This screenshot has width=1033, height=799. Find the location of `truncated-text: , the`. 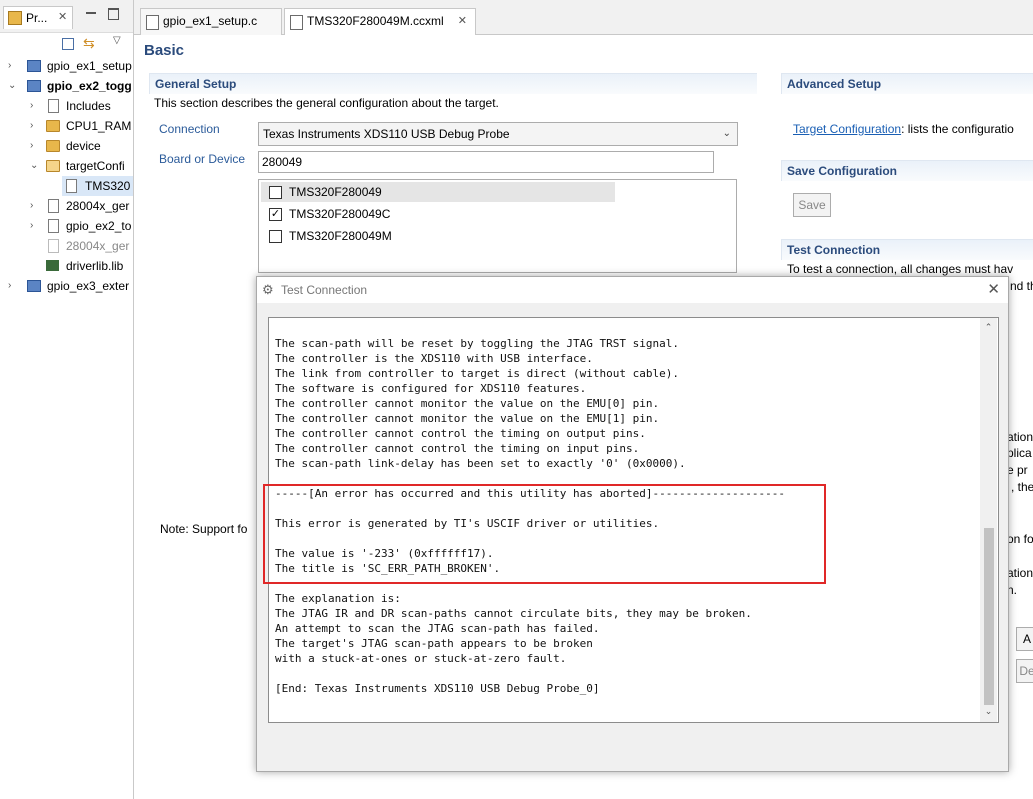

truncated-text: , the is located at coordinates (1022, 487).